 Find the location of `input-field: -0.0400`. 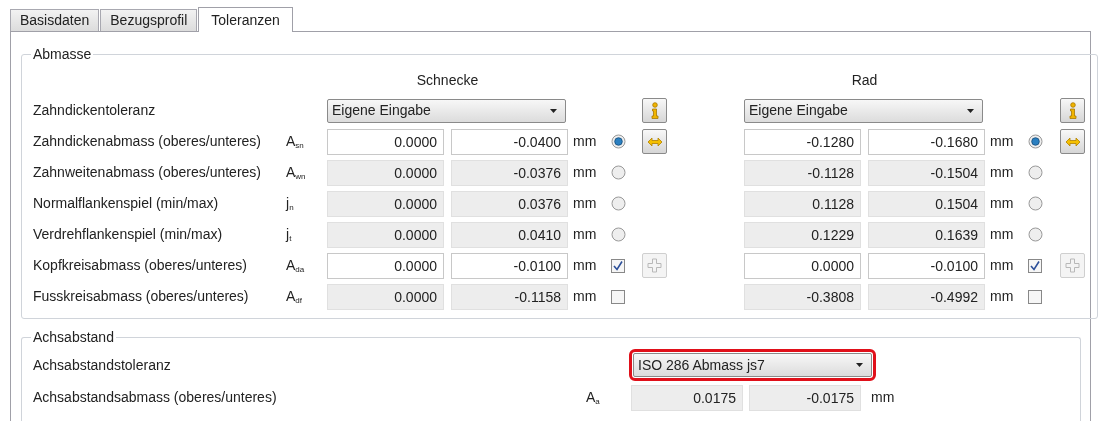

input-field: -0.0400 is located at coordinates (509, 141).